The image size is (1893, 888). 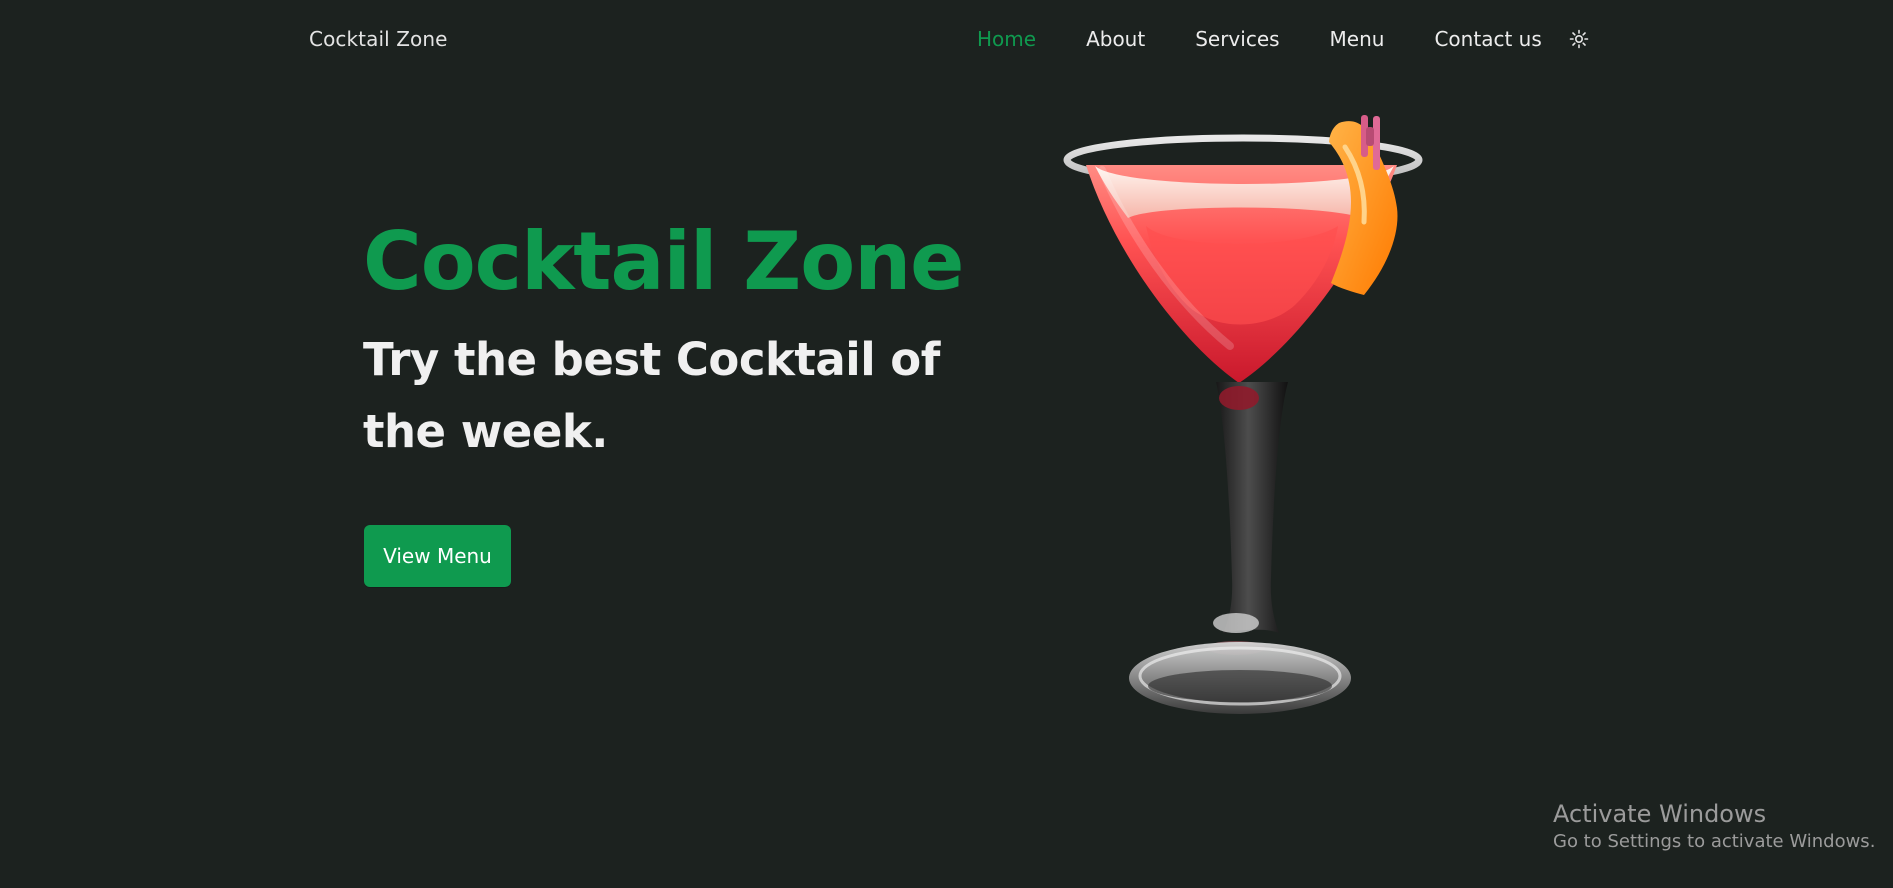 I want to click on activation-text: Go to Settings to activate Windows., so click(x=1714, y=841).